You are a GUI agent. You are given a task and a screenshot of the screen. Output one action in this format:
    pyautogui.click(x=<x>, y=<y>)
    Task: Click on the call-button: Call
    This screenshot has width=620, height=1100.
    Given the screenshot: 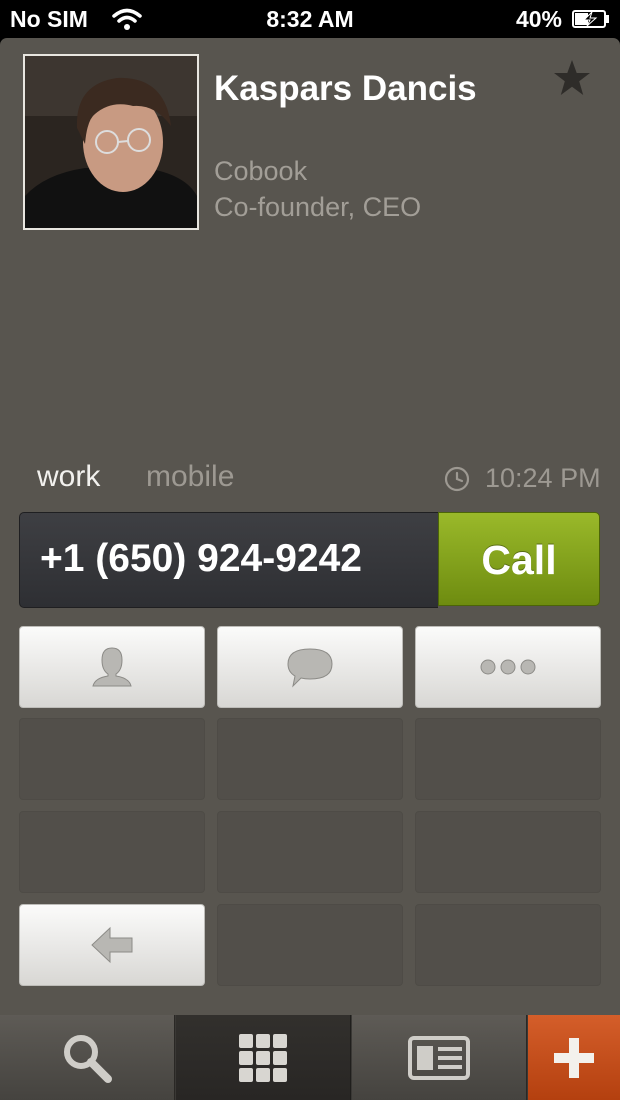 What is the action you would take?
    pyautogui.click(x=519, y=559)
    